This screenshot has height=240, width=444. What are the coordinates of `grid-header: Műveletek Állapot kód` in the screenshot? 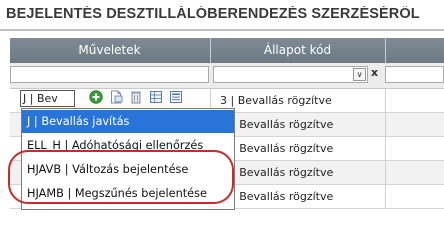 It's located at (227, 50).